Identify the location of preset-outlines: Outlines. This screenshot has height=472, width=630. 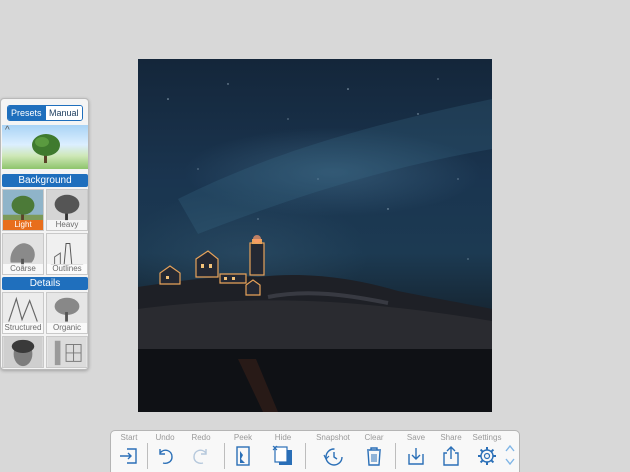
(67, 254).